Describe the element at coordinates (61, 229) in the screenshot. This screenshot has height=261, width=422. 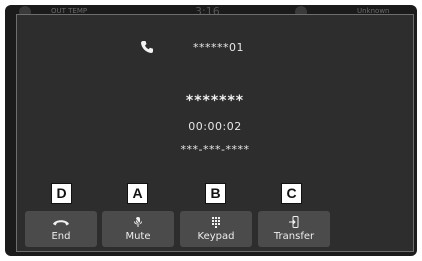
I see `end-call-button: End` at that location.